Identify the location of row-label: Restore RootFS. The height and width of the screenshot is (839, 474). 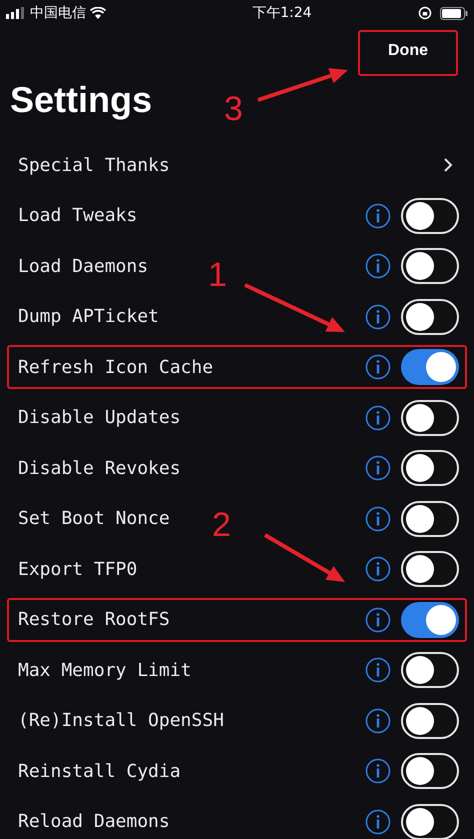
(94, 620).